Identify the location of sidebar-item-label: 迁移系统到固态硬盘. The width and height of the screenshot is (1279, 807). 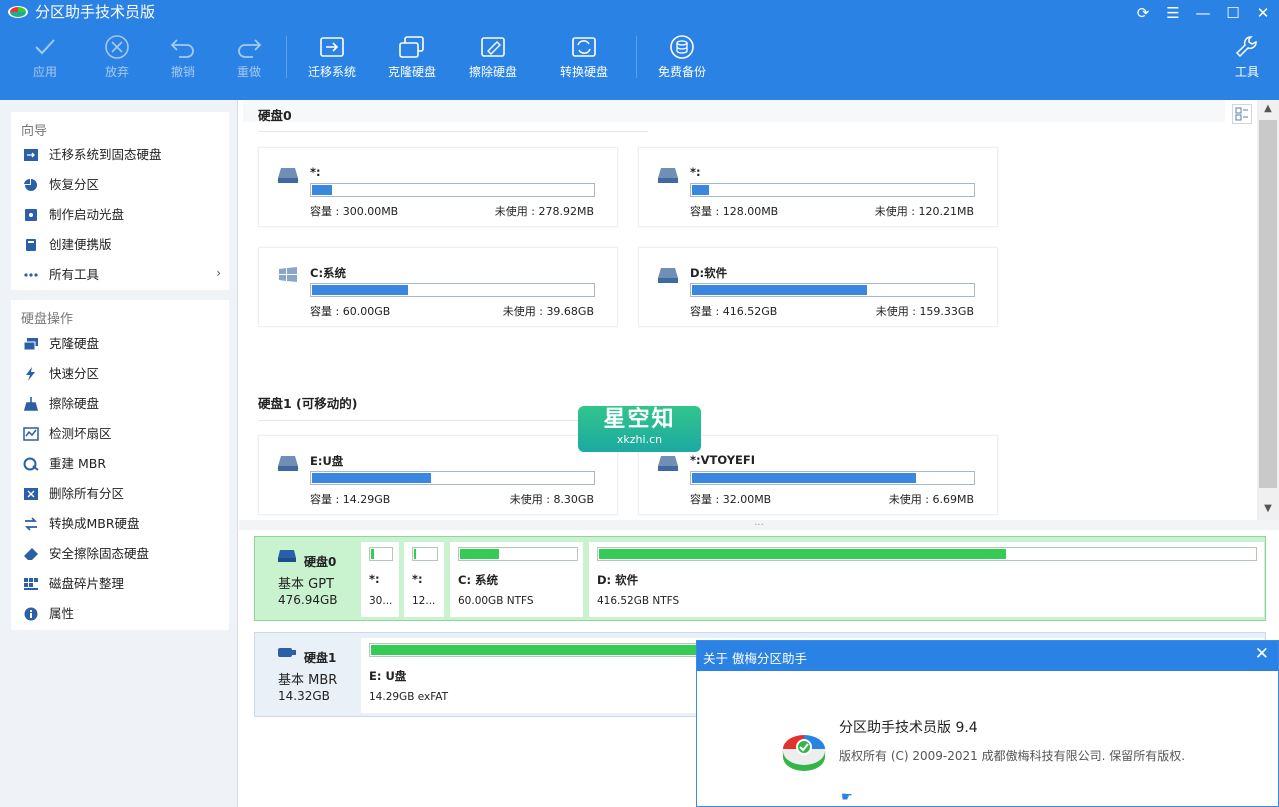
(105, 154).